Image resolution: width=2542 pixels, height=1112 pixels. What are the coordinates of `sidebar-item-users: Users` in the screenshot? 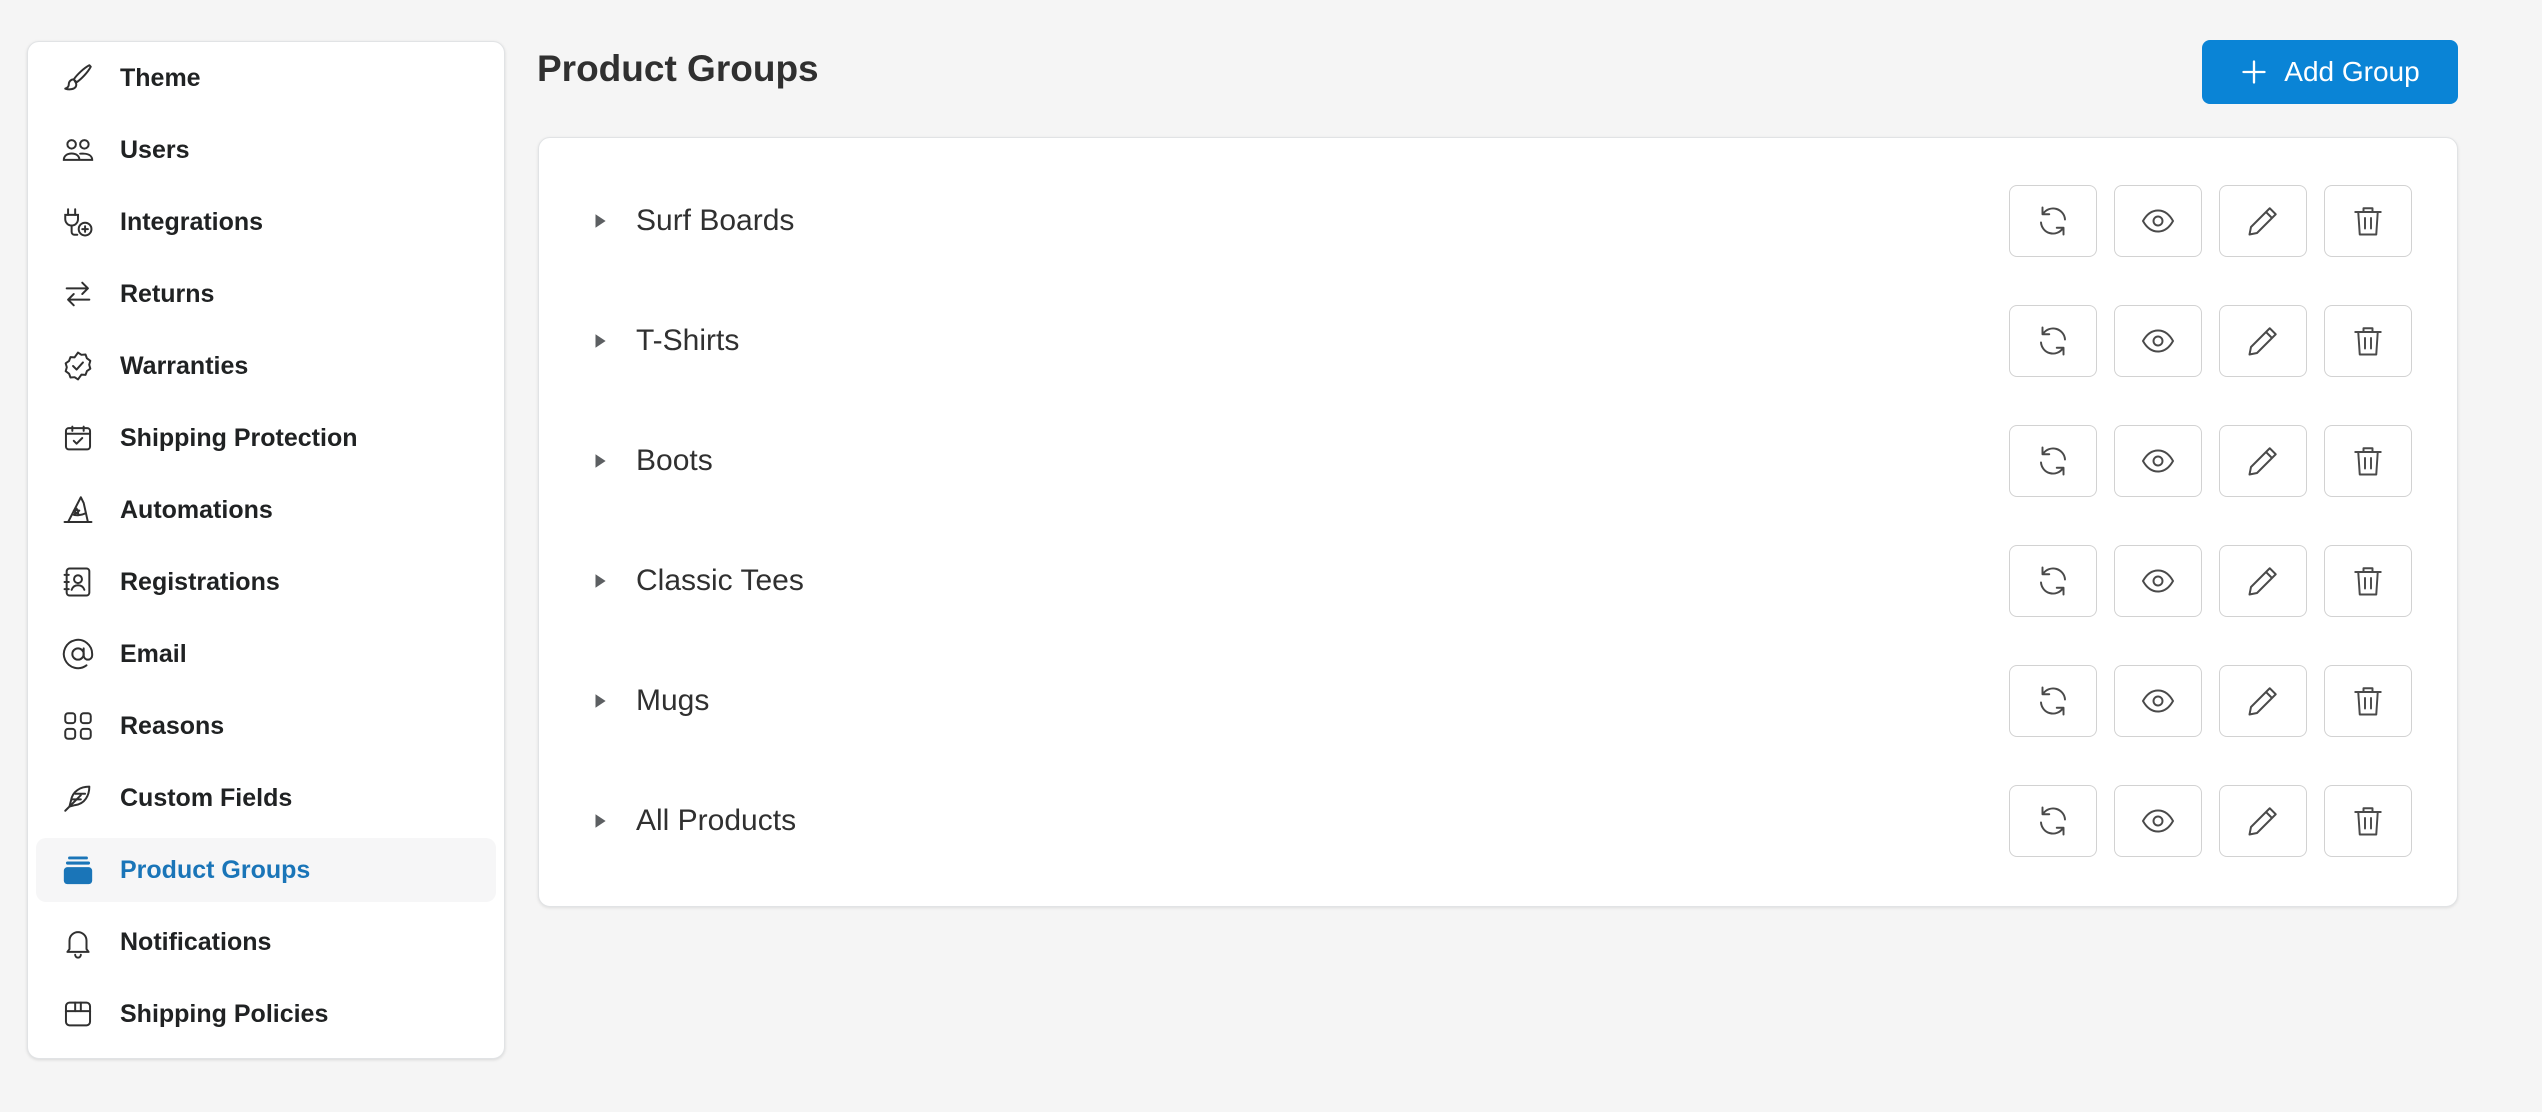 It's located at (266, 150).